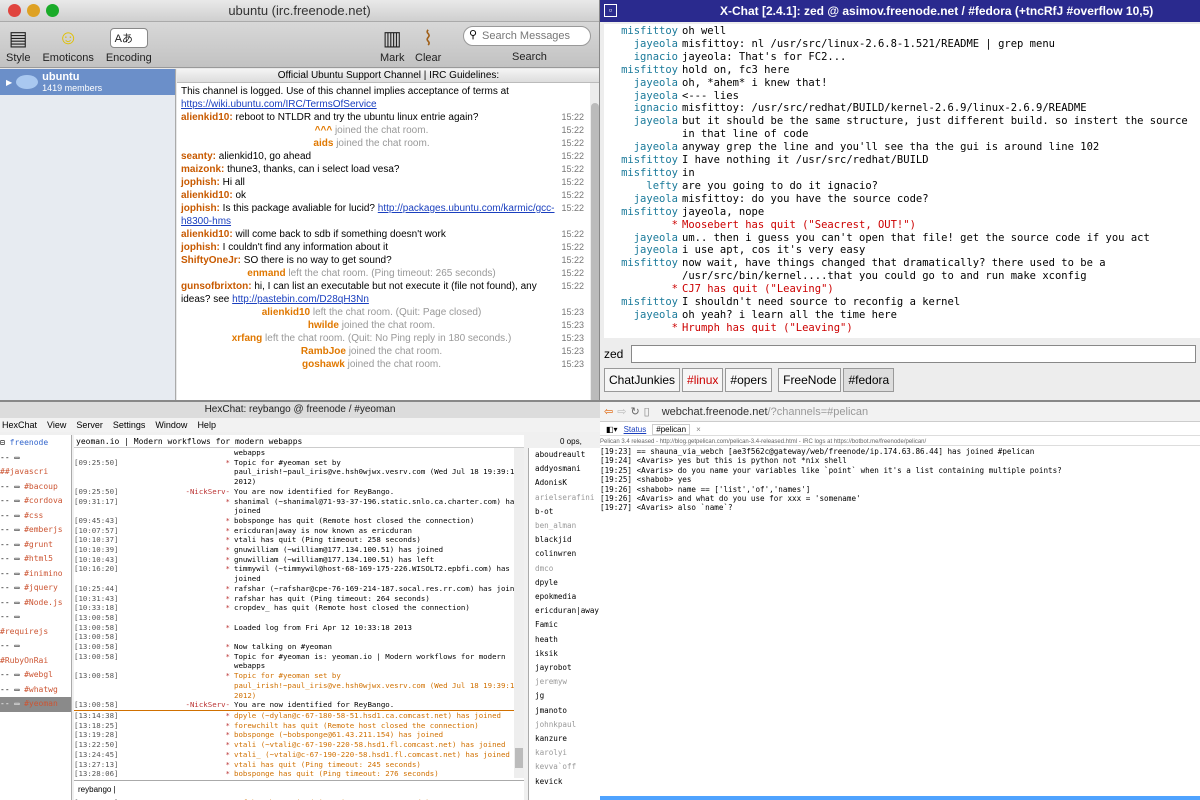  What do you see at coordinates (567, 455) in the screenshot?
I see `user-item: aboudreault` at bounding box center [567, 455].